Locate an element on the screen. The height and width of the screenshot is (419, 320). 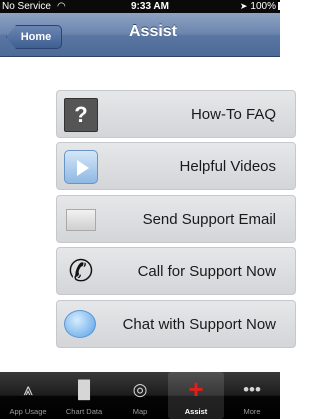
row-label: Helpful Videos is located at coordinates (227, 166).